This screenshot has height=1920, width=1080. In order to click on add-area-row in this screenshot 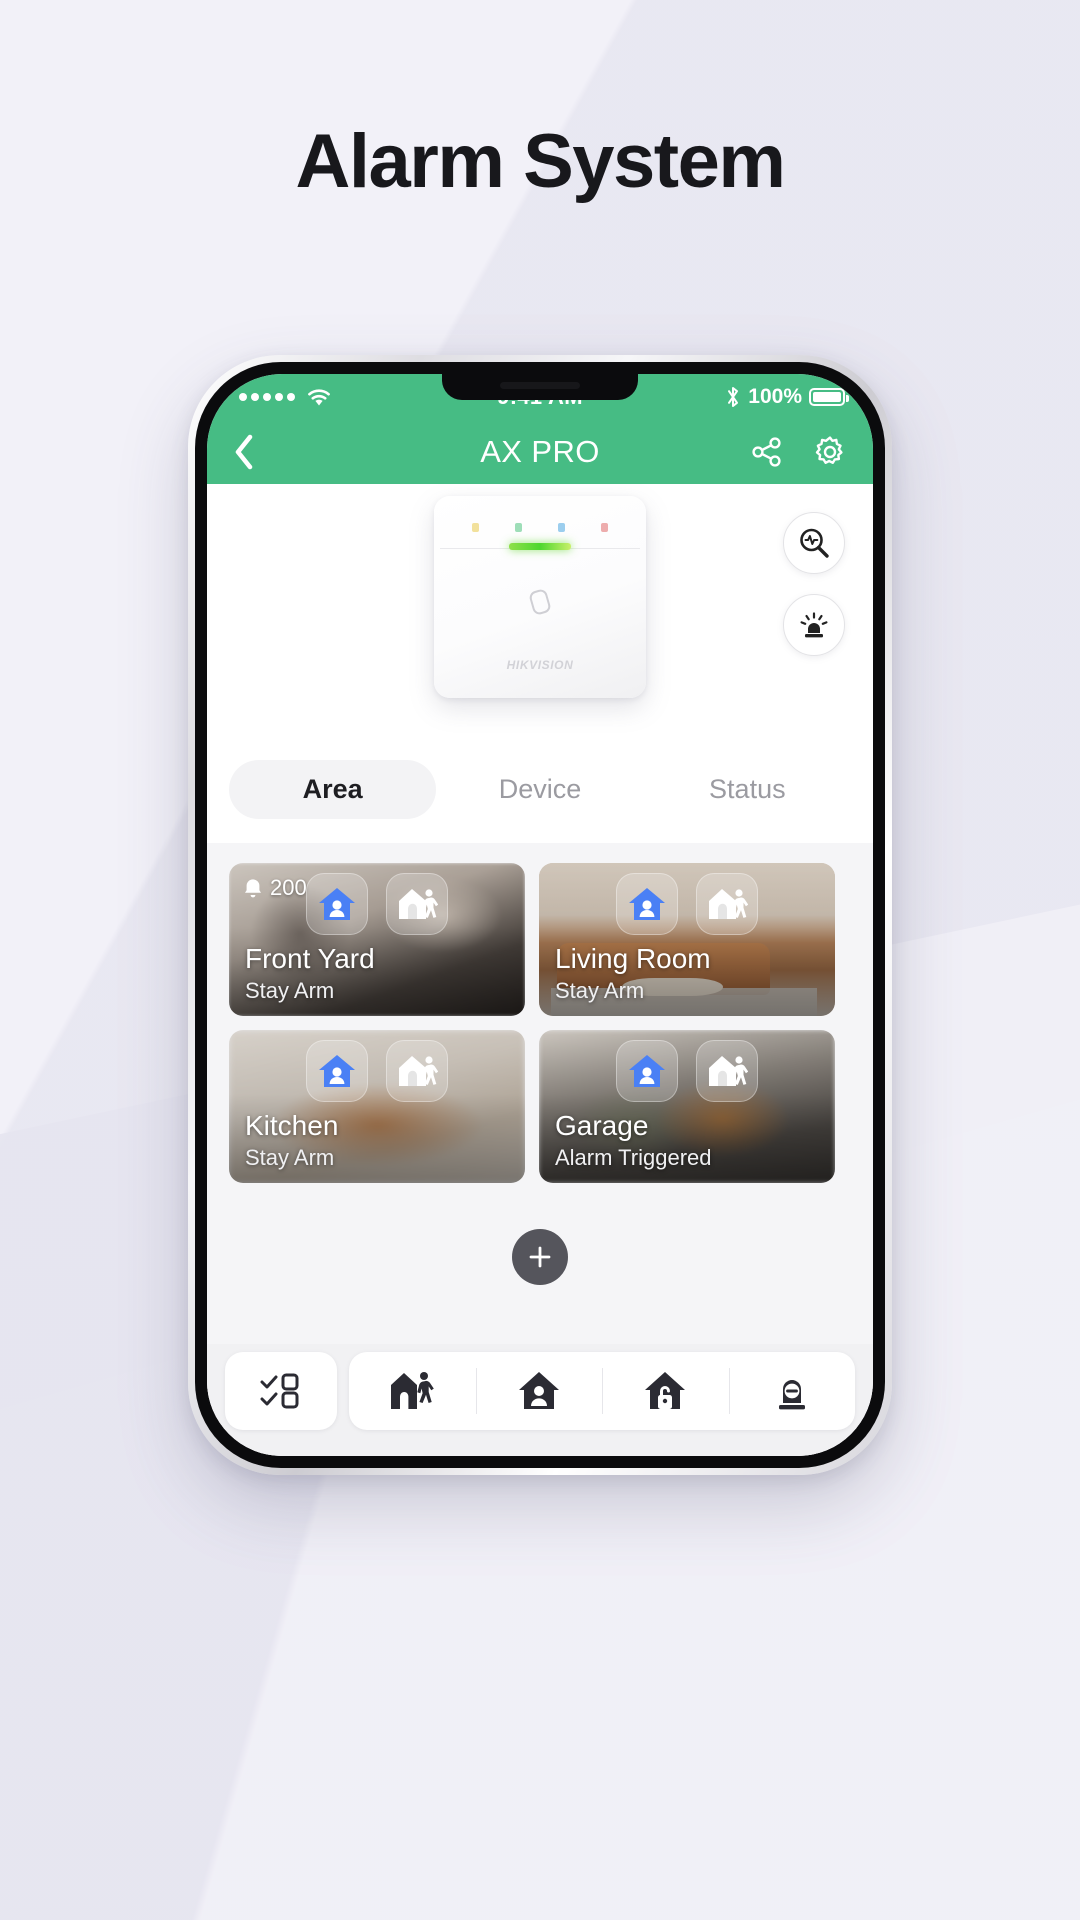, I will do `click(540, 1257)`.